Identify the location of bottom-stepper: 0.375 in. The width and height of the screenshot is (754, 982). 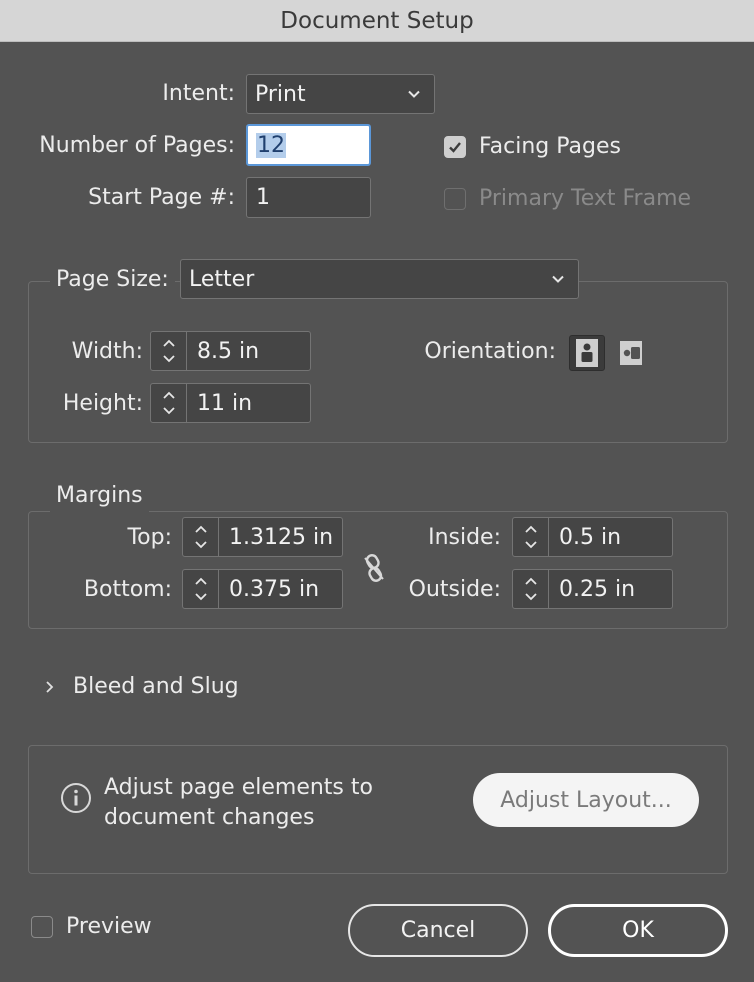
(262, 589).